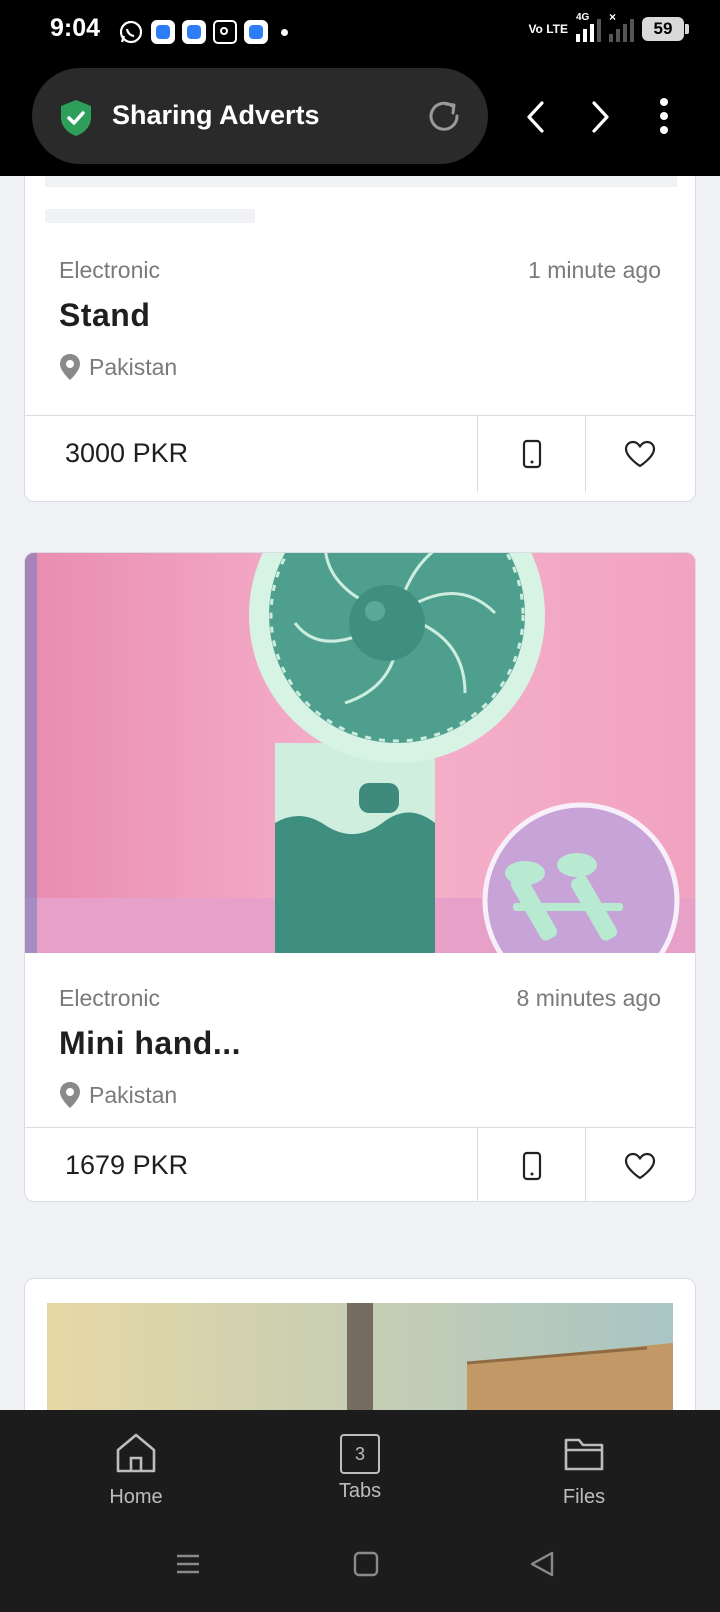 The image size is (720, 1612). I want to click on whatsapp-icon, so click(131, 32).